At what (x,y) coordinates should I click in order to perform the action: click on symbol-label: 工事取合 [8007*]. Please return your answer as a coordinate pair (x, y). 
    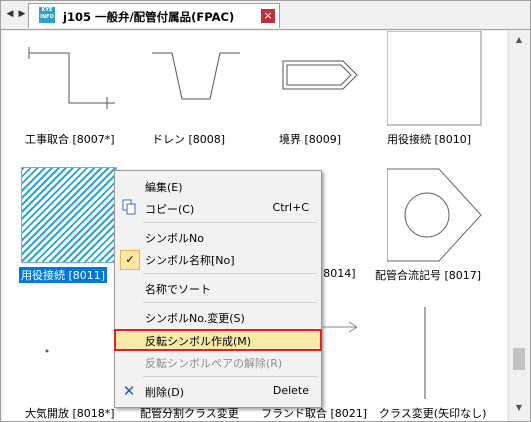
    Looking at the image, I should click on (70, 139).